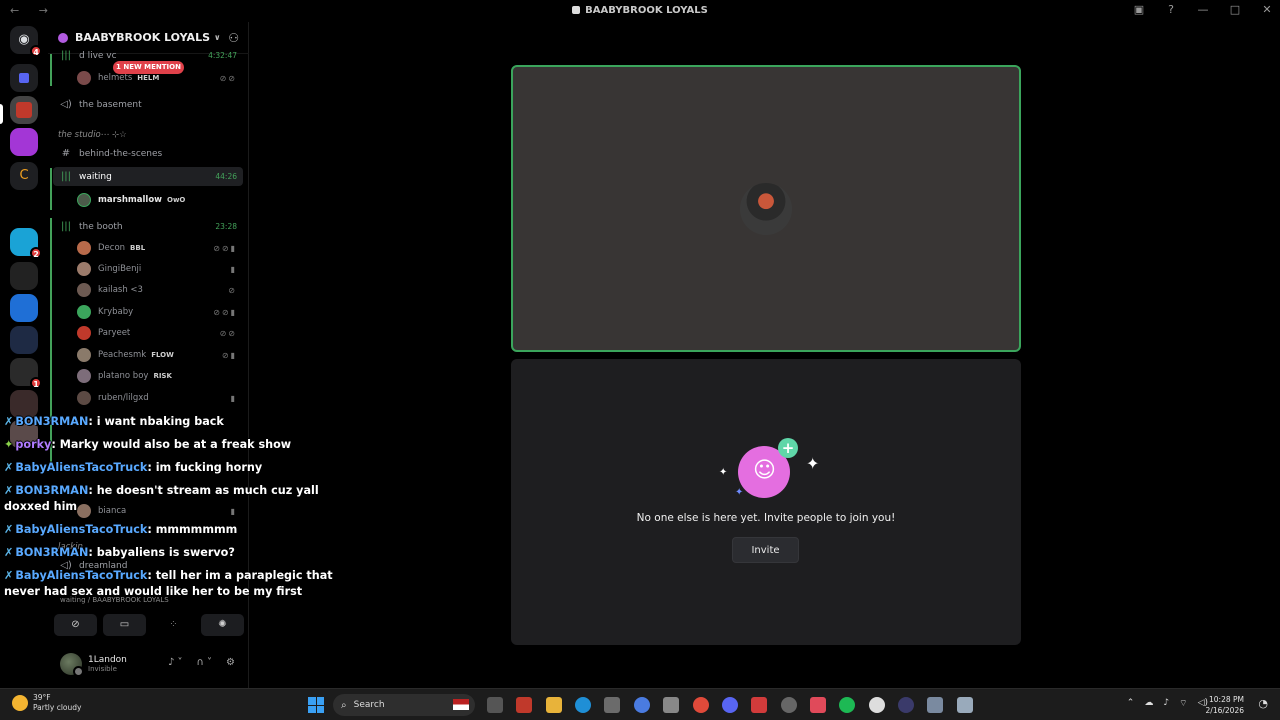 The height and width of the screenshot is (720, 1280). Describe the element at coordinates (701, 705) in the screenshot. I see `chrome-icon` at that location.